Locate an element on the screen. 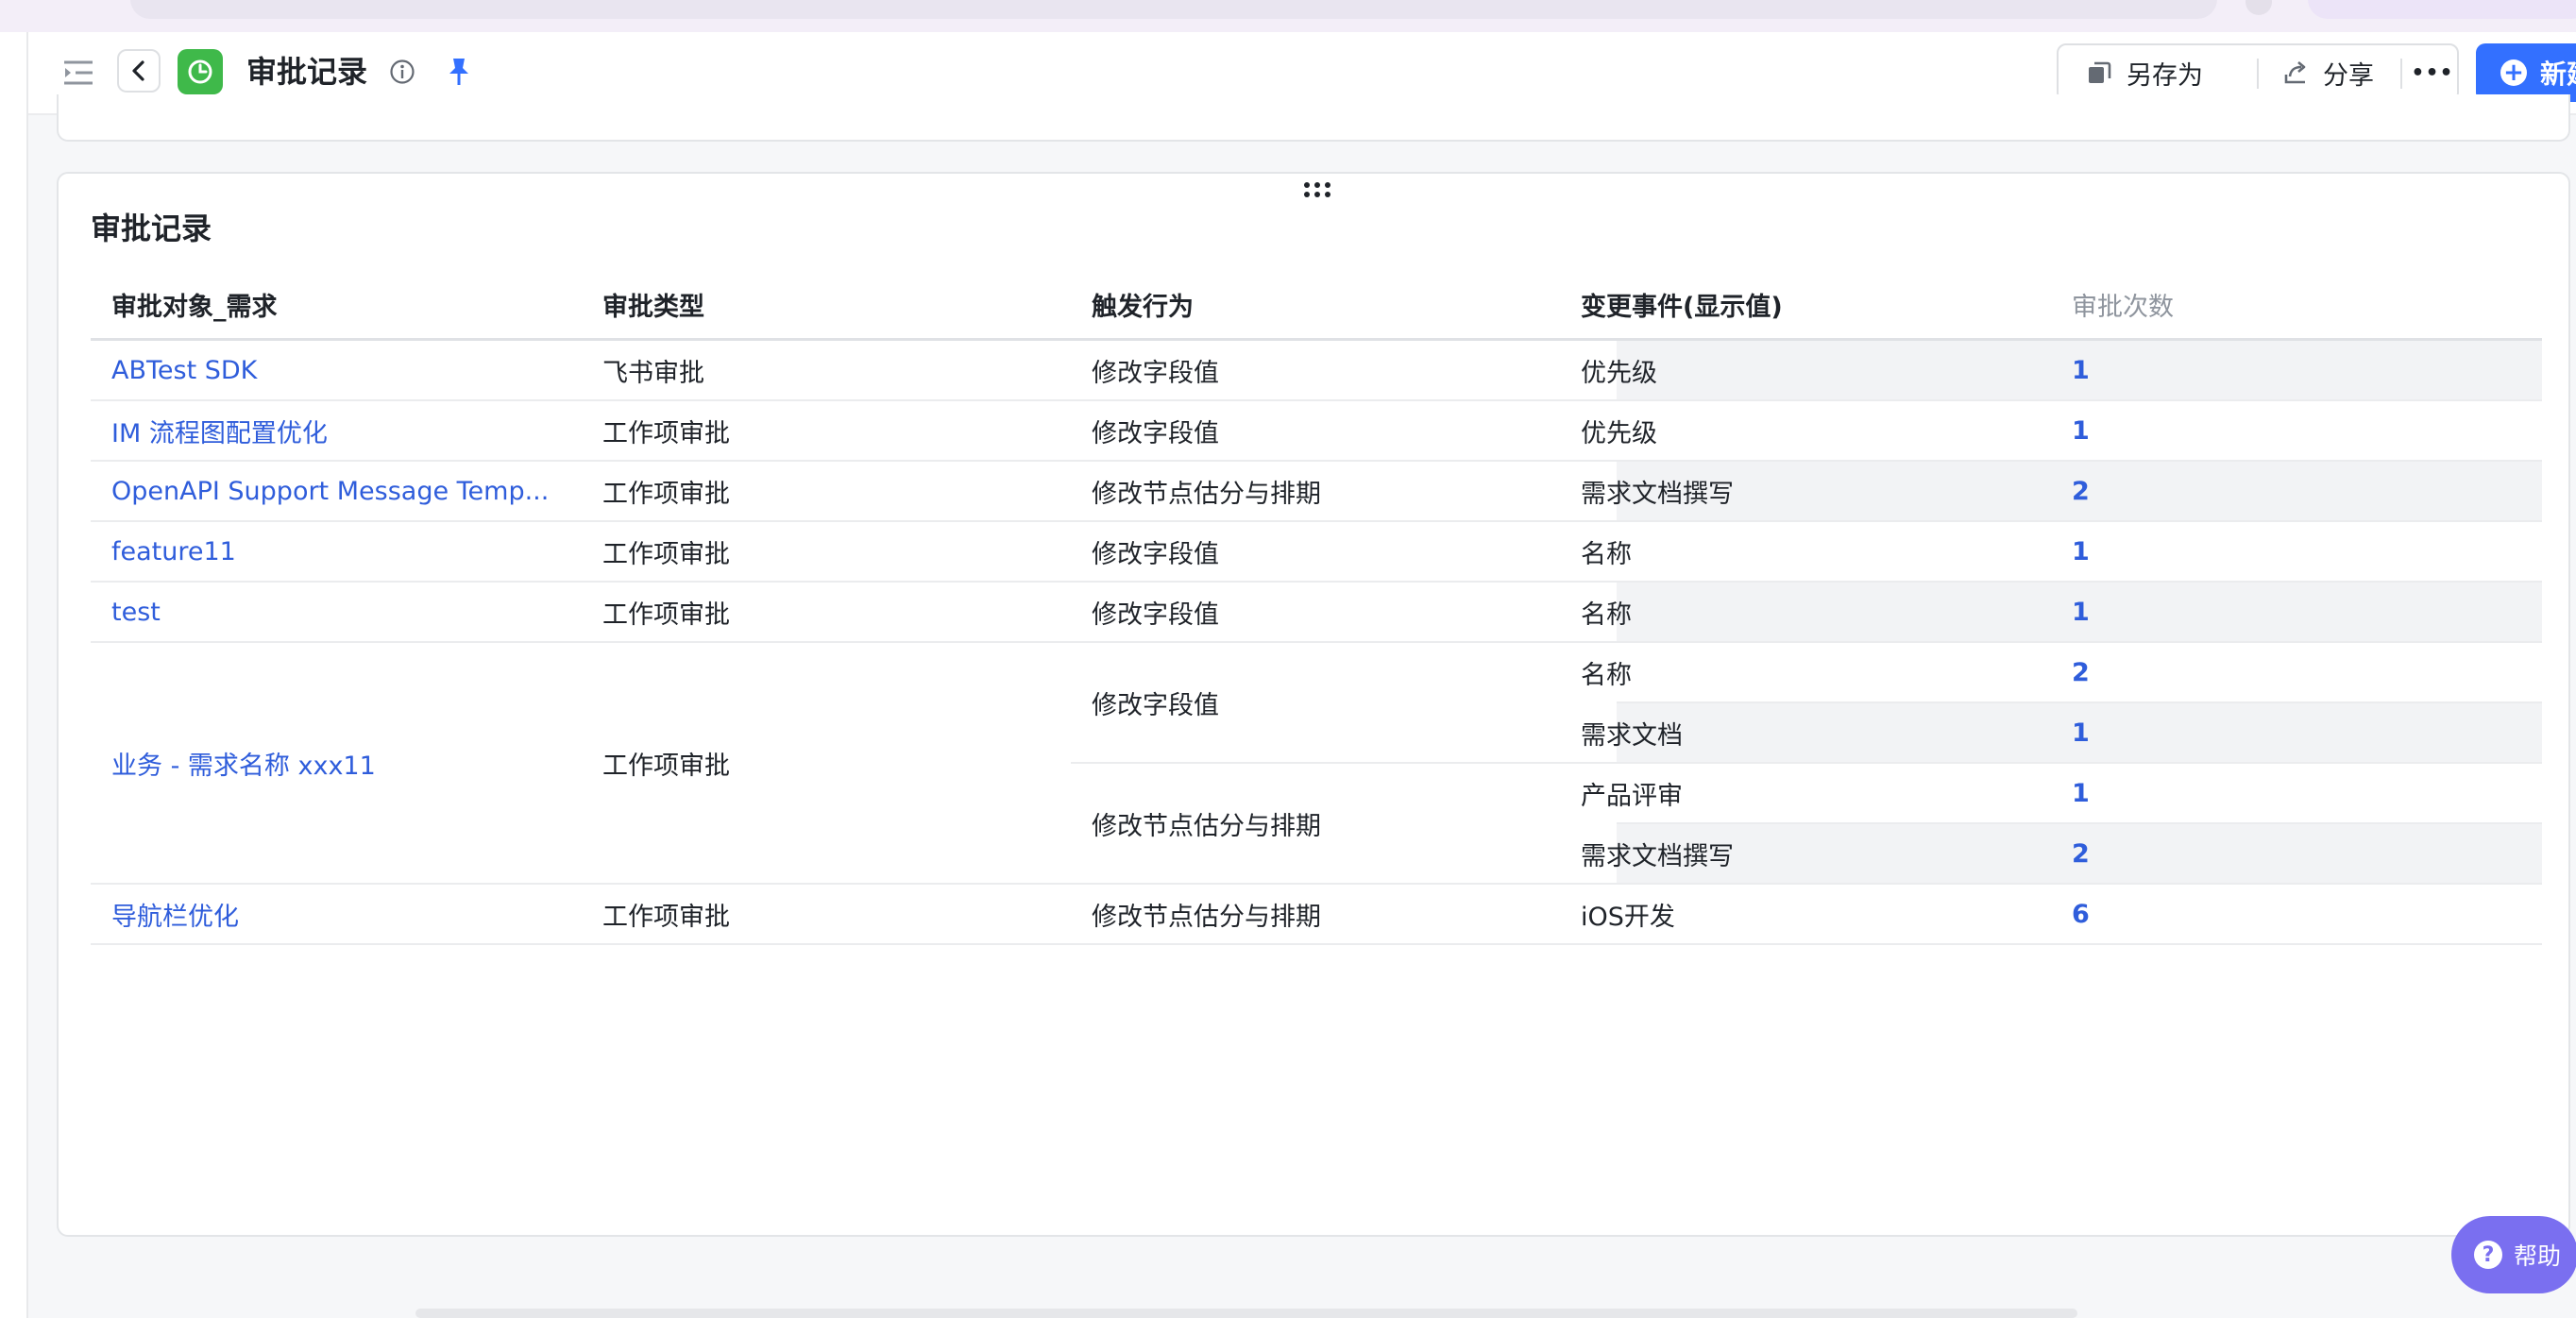 This screenshot has width=2576, height=1318. previous-card-remnant is located at coordinates (1313, 118).